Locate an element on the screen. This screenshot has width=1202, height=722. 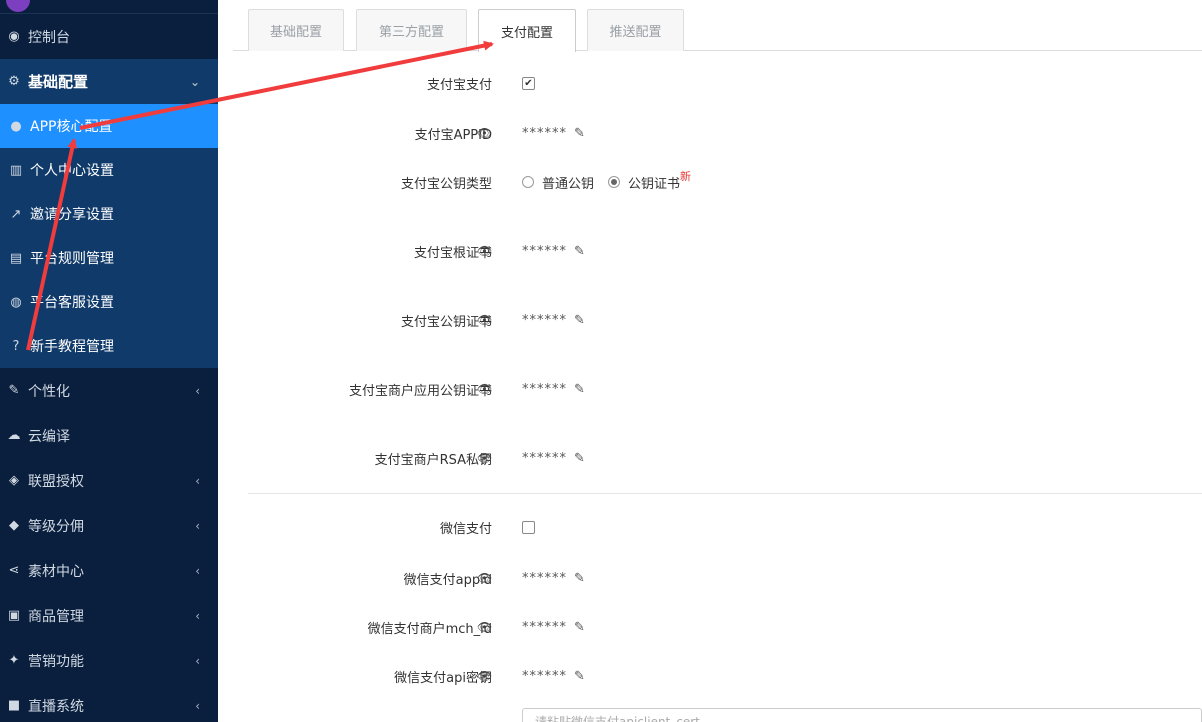
alipay-merchant-cert-label: 支付宝商户应用公钥证书 is located at coordinates (420, 391).